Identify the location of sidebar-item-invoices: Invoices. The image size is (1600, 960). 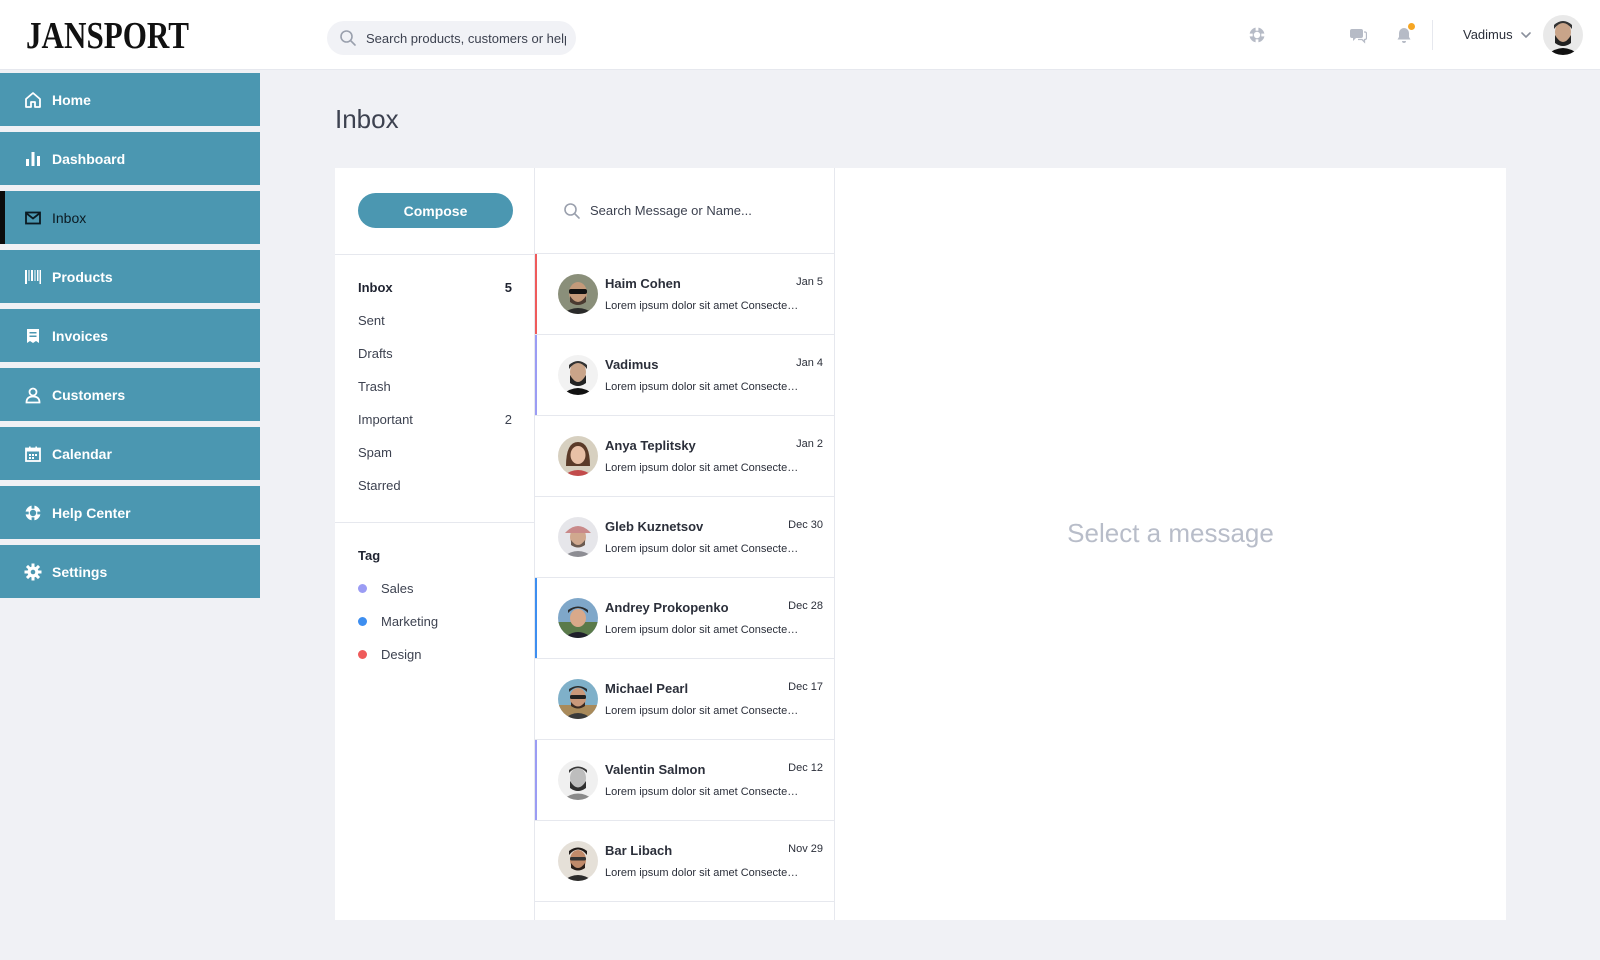
(130, 335).